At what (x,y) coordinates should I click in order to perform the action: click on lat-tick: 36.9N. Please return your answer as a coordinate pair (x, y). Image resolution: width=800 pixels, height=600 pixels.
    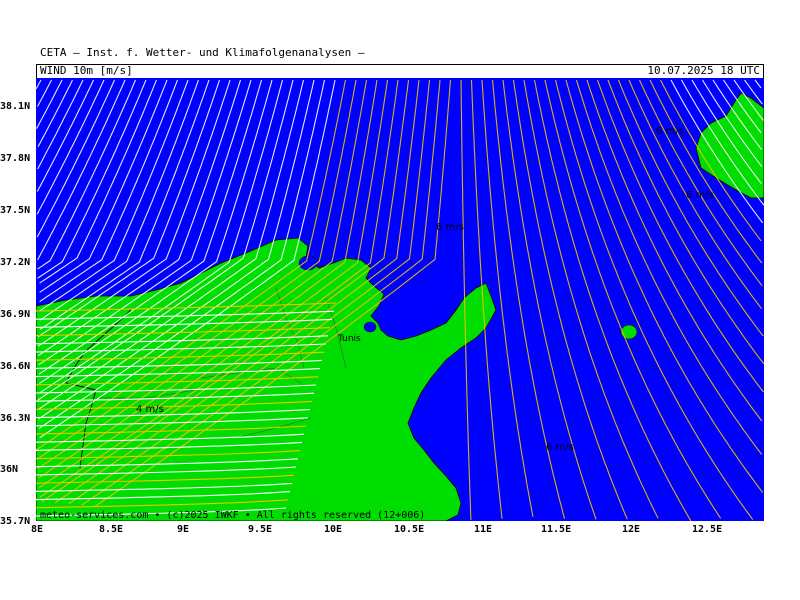
    Looking at the image, I should click on (15, 314).